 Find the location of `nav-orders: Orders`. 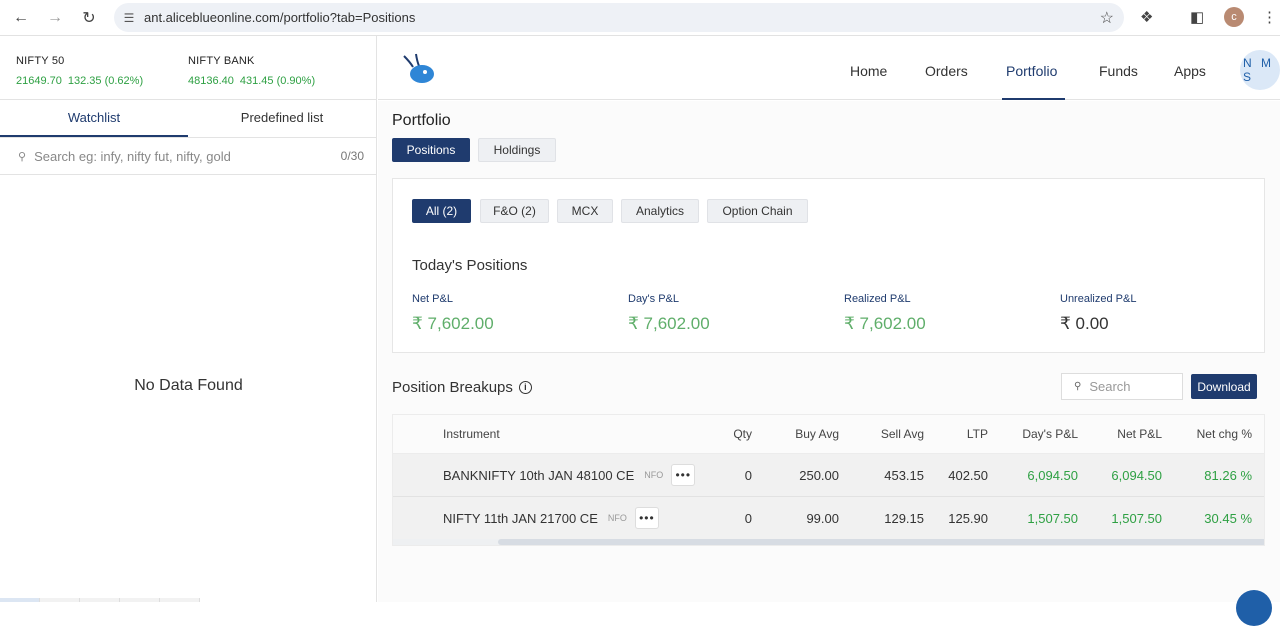

nav-orders: Orders is located at coordinates (946, 71).